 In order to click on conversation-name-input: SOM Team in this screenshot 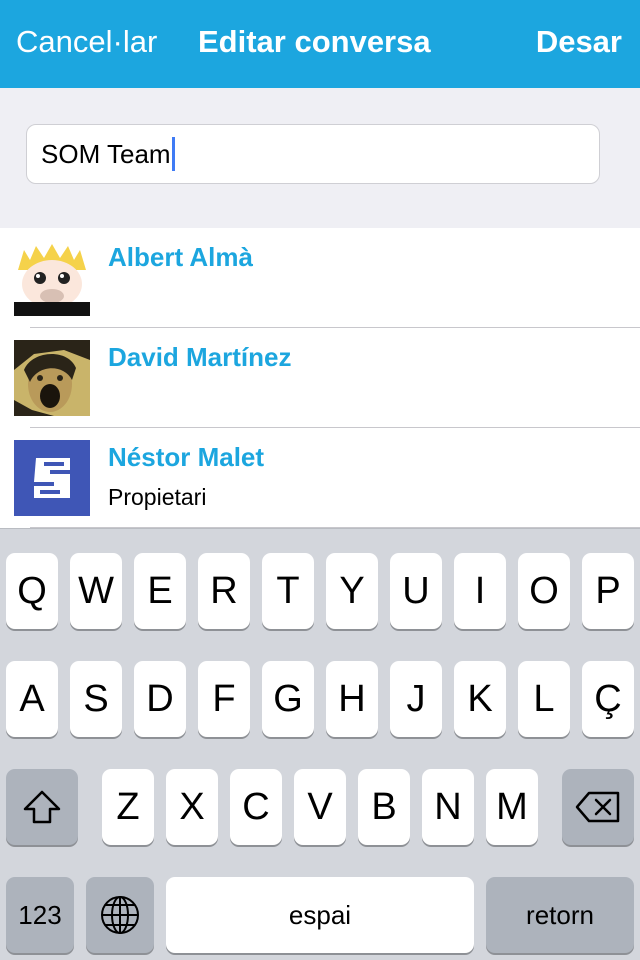, I will do `click(313, 154)`.